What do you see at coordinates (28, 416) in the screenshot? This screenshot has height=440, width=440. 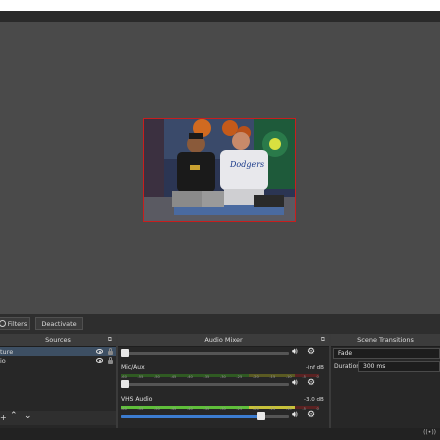 I see `move-down-icon: ⌄` at bounding box center [28, 416].